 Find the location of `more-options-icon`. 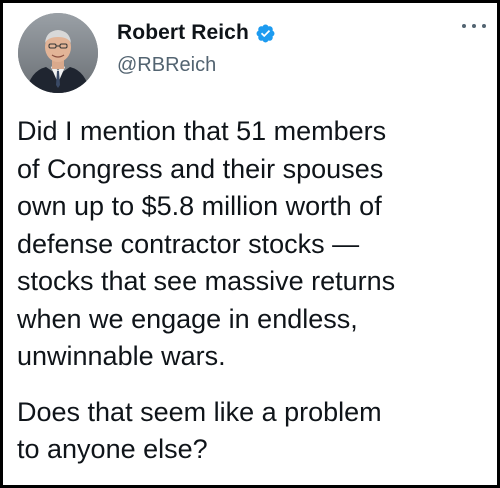

more-options-icon is located at coordinates (474, 26).